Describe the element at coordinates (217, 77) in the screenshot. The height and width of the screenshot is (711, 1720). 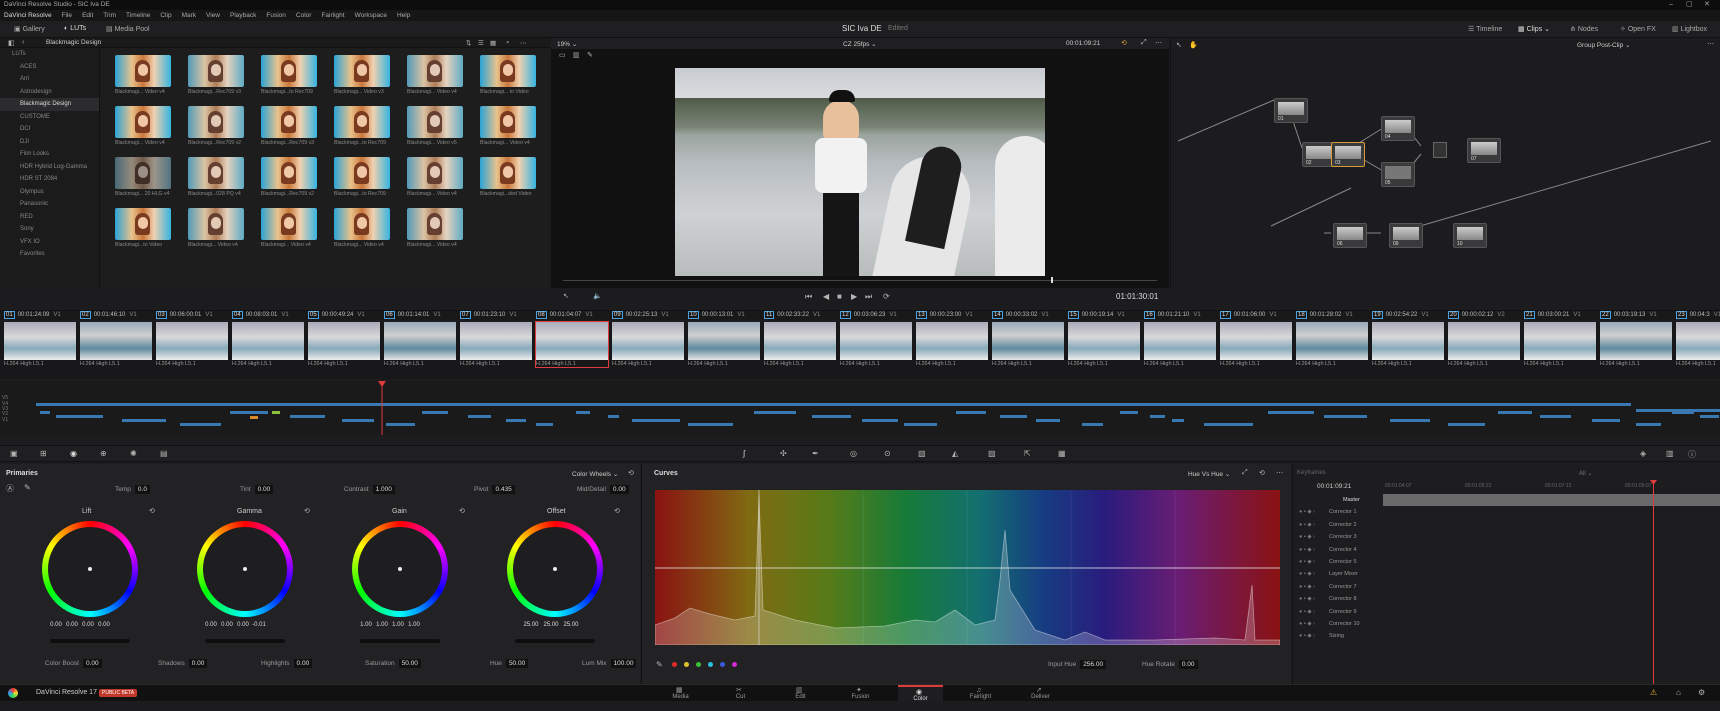
I see `lut-item: Blackmagi...Rec709 v3` at that location.